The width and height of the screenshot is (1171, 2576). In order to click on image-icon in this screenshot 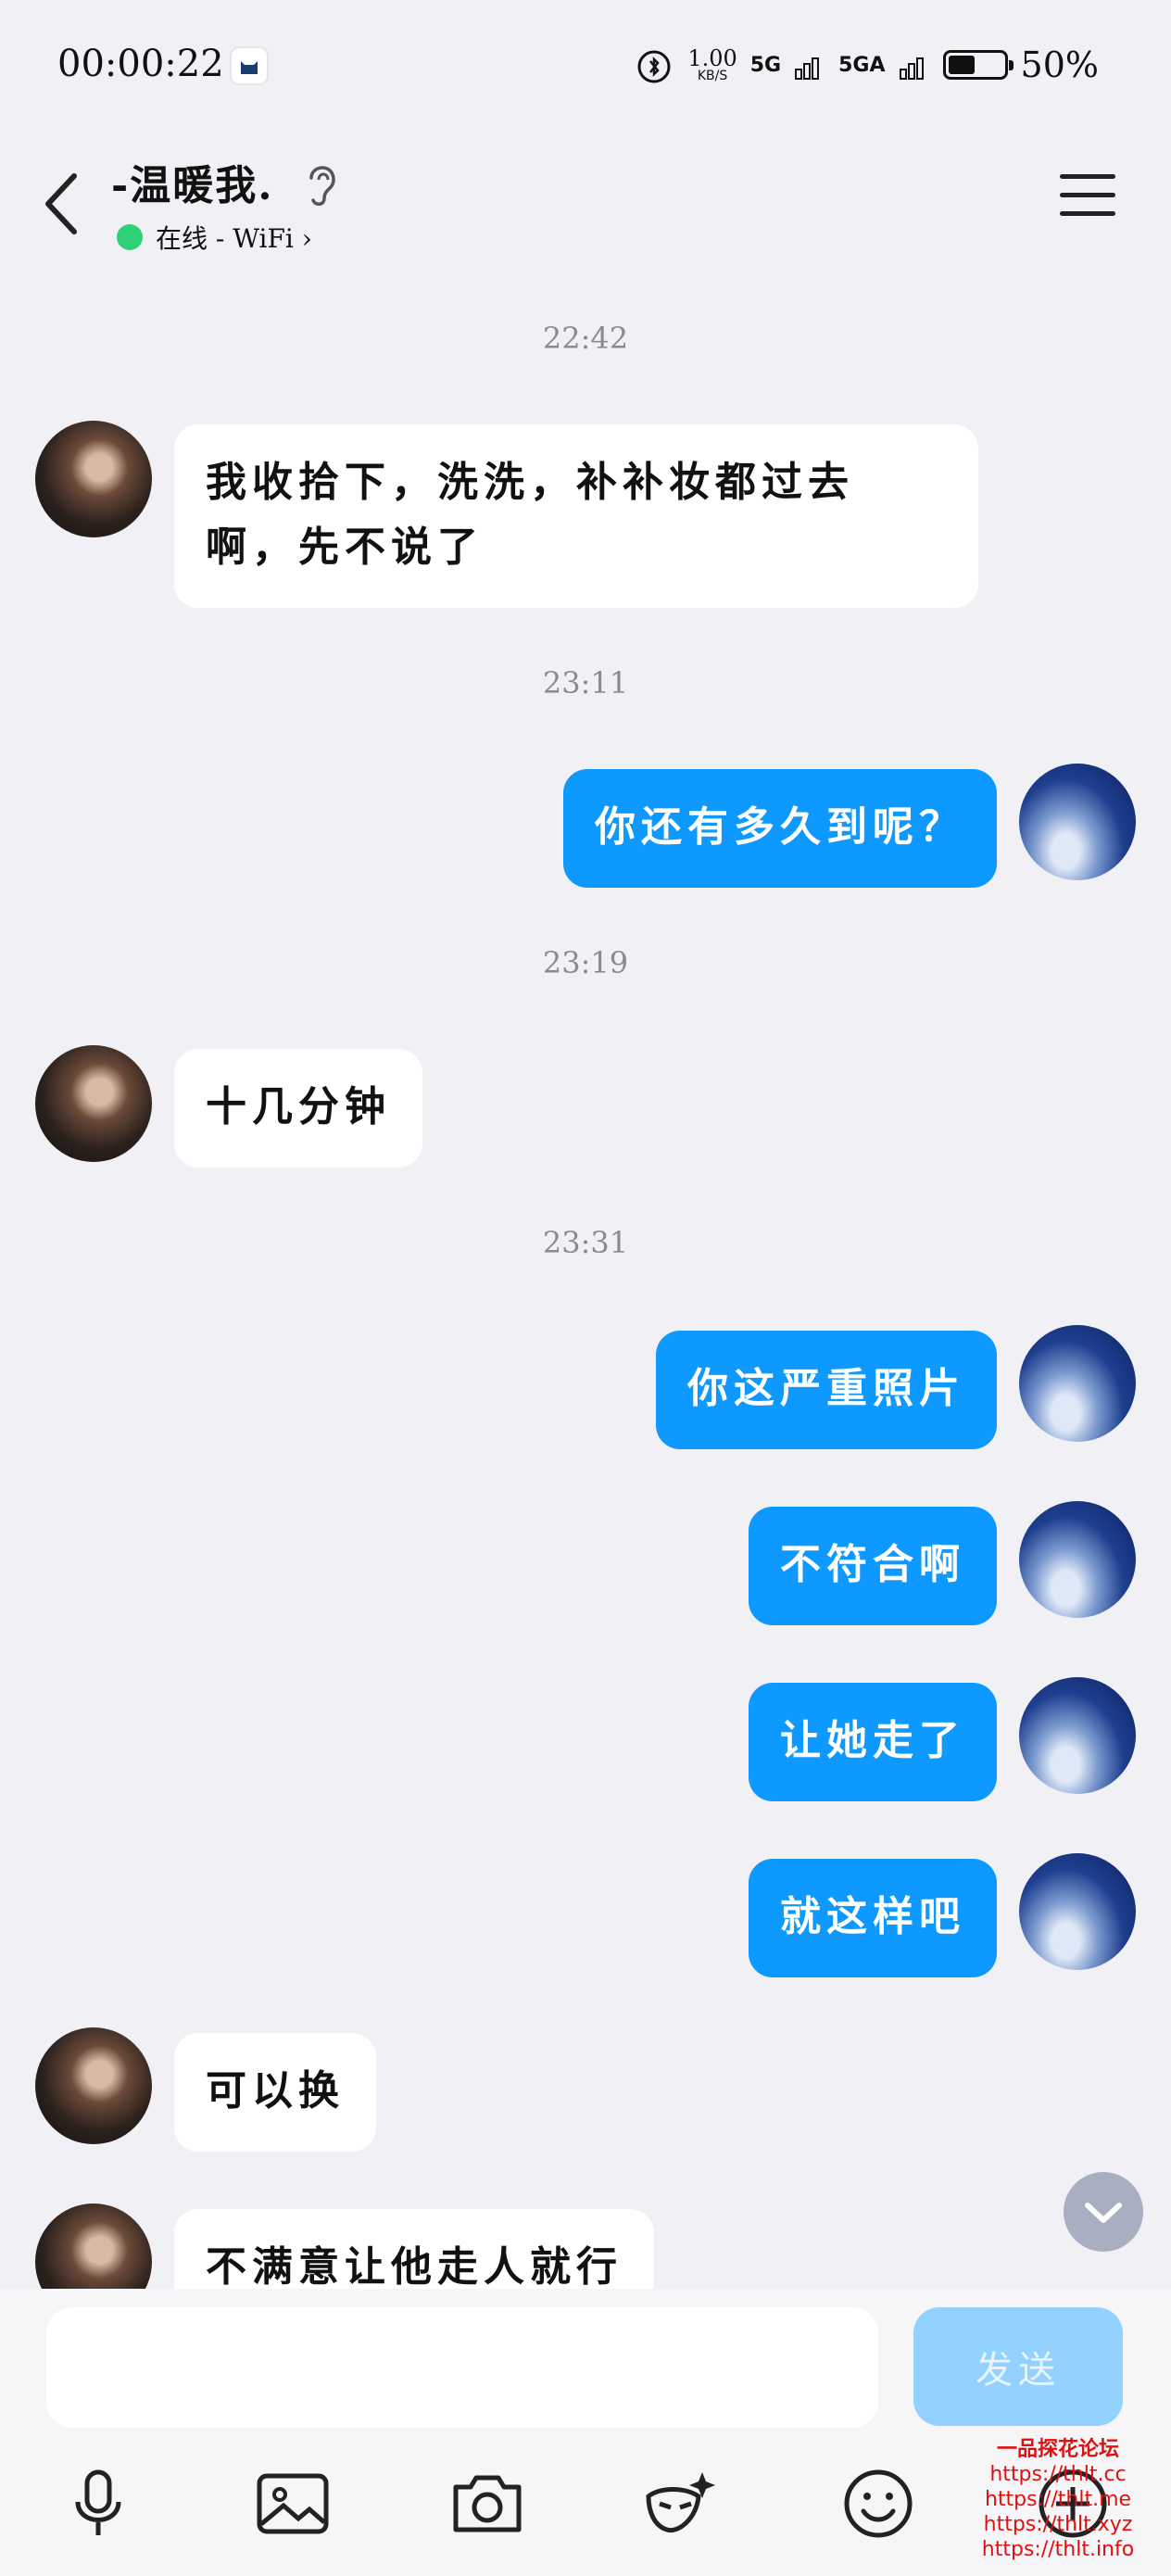, I will do `click(293, 2504)`.